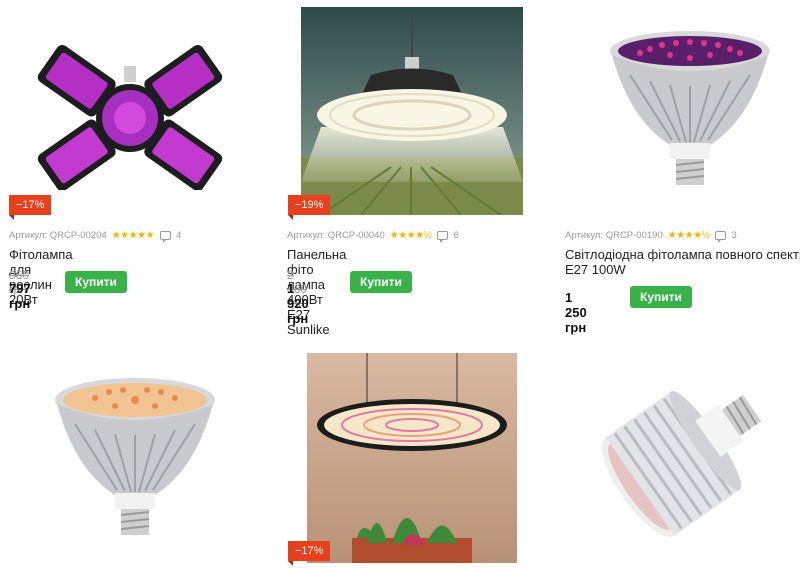 Image resolution: width=800 pixels, height=568 pixels. What do you see at coordinates (734, 235) in the screenshot?
I see `review-count: 3` at bounding box center [734, 235].